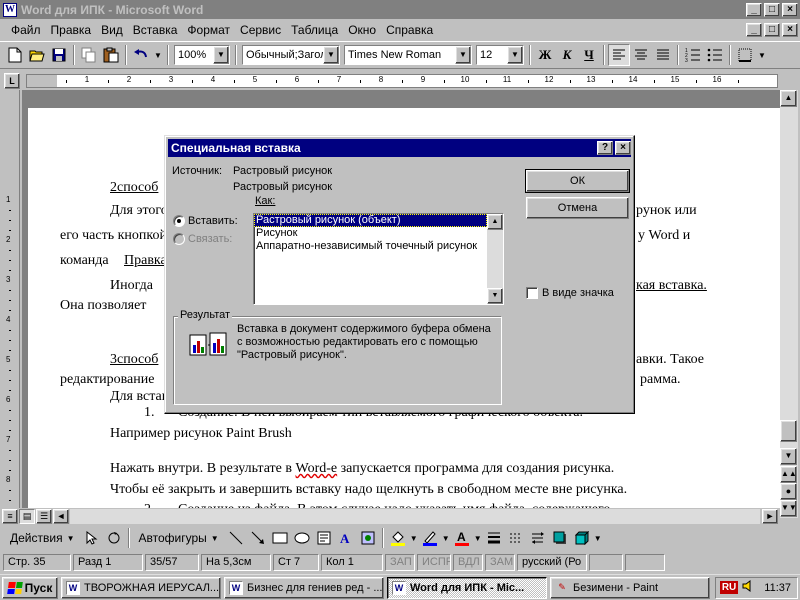  What do you see at coordinates (111, 55) in the screenshot?
I see `paste-clipboard-icon` at bounding box center [111, 55].